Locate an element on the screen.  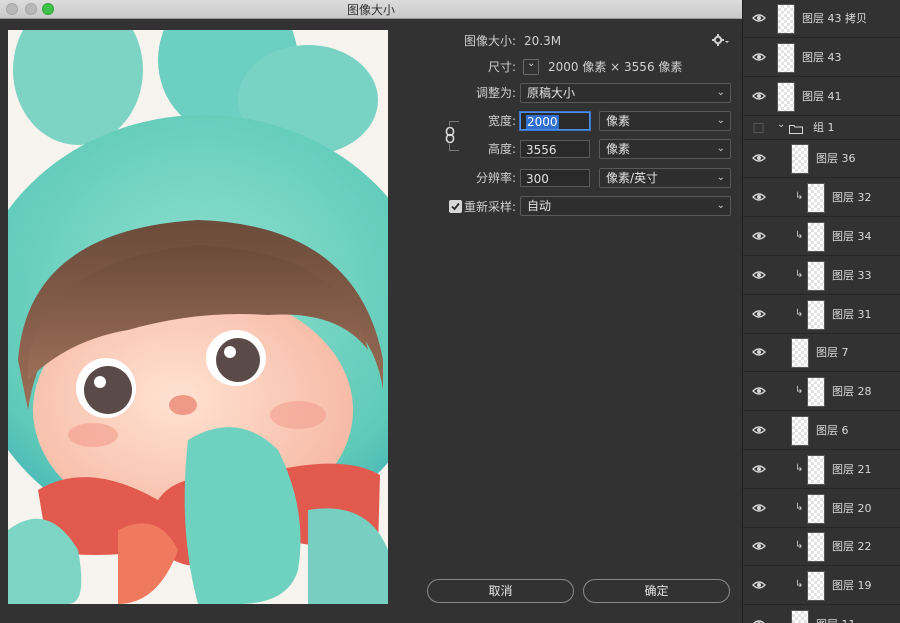
layer-name: 图层 43 is located at coordinates (822, 57).